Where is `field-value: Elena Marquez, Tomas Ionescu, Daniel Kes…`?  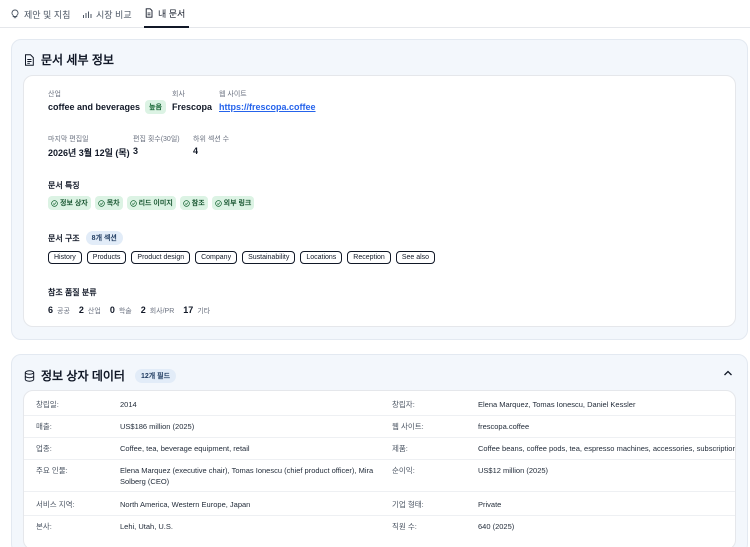
field-value: Elena Marquez, Tomas Ionescu, Daniel Kes… is located at coordinates (557, 404).